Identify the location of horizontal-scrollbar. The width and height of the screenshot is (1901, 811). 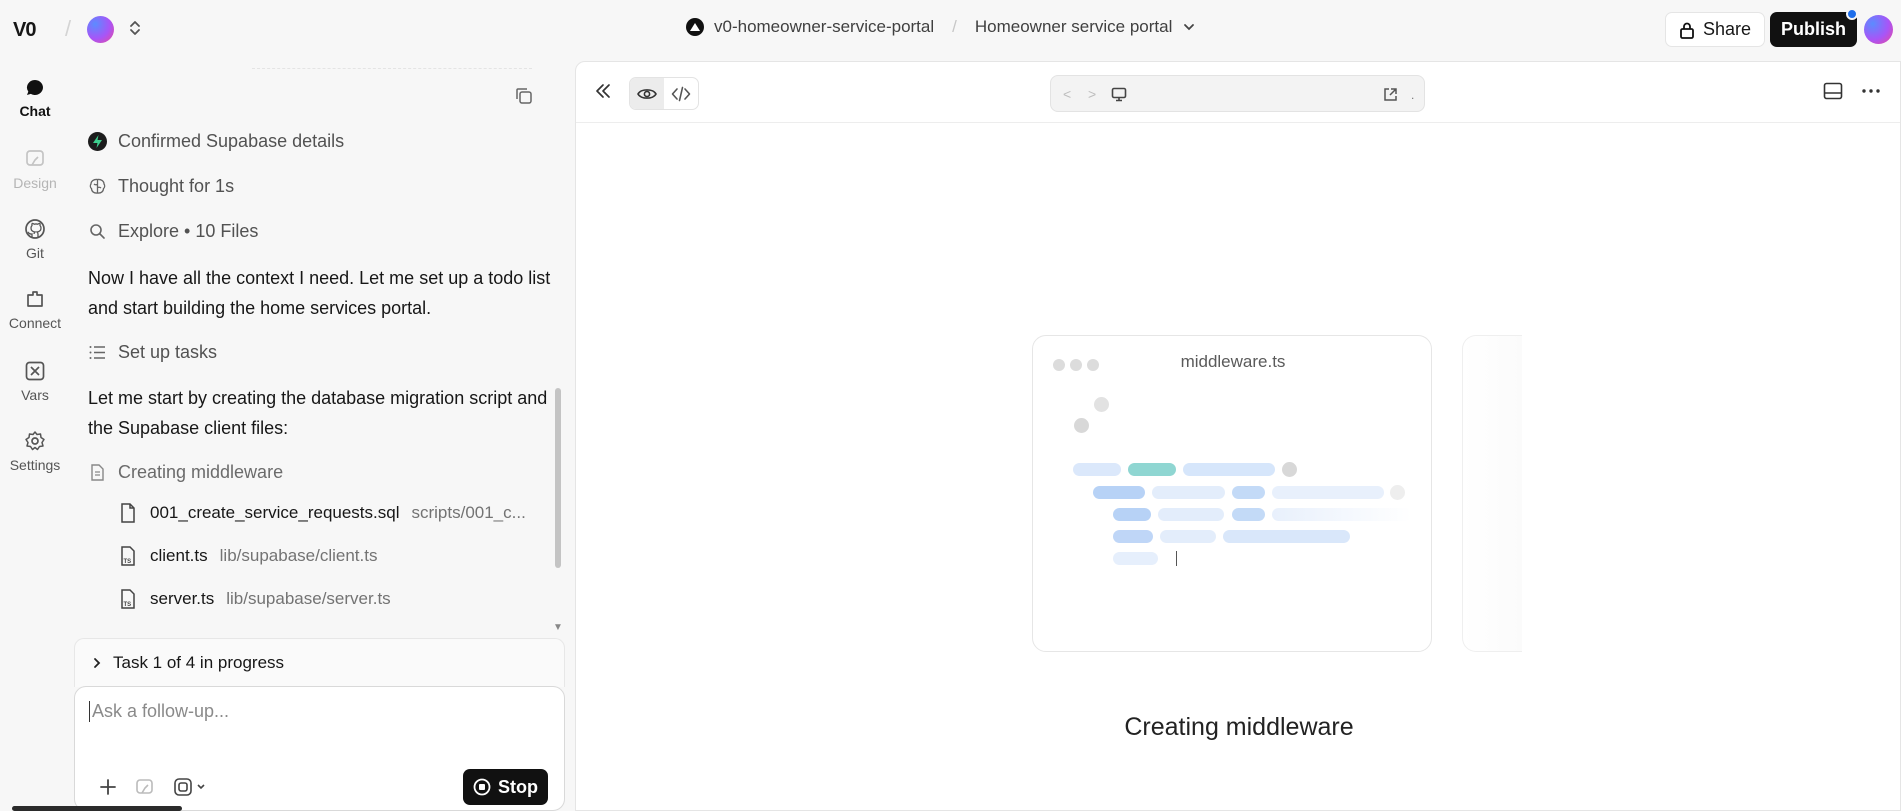
(97, 808).